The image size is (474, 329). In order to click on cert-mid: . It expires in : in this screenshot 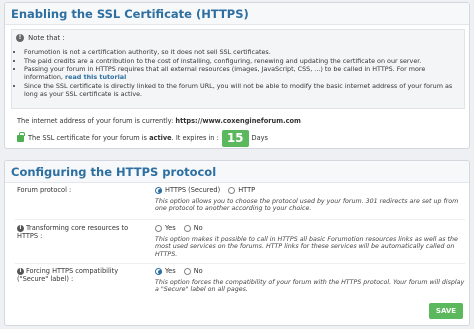, I will do `click(195, 138)`.